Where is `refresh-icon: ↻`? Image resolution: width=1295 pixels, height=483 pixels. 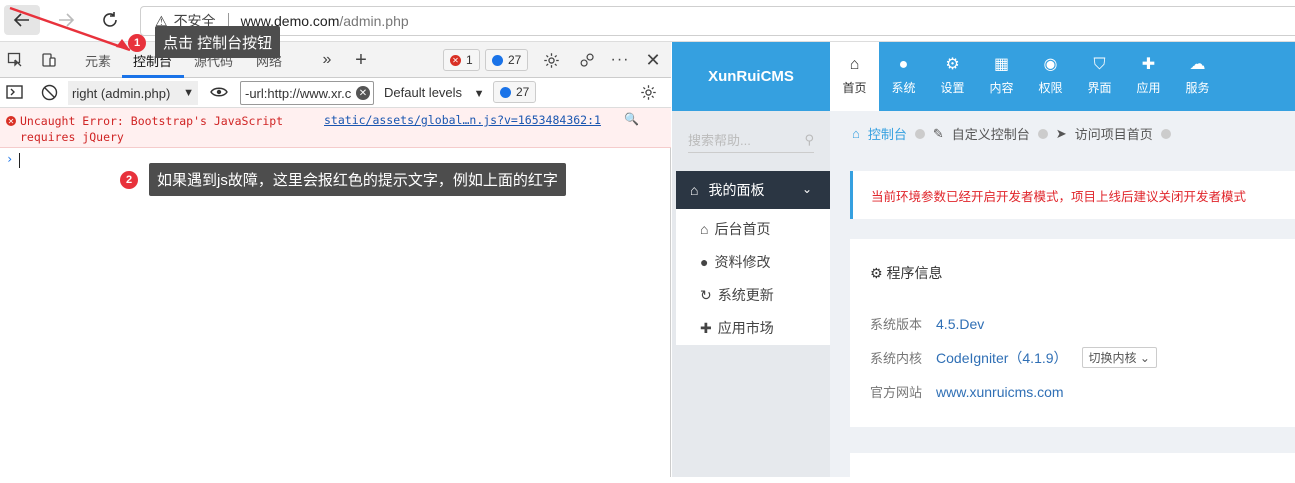 refresh-icon: ↻ is located at coordinates (706, 294).